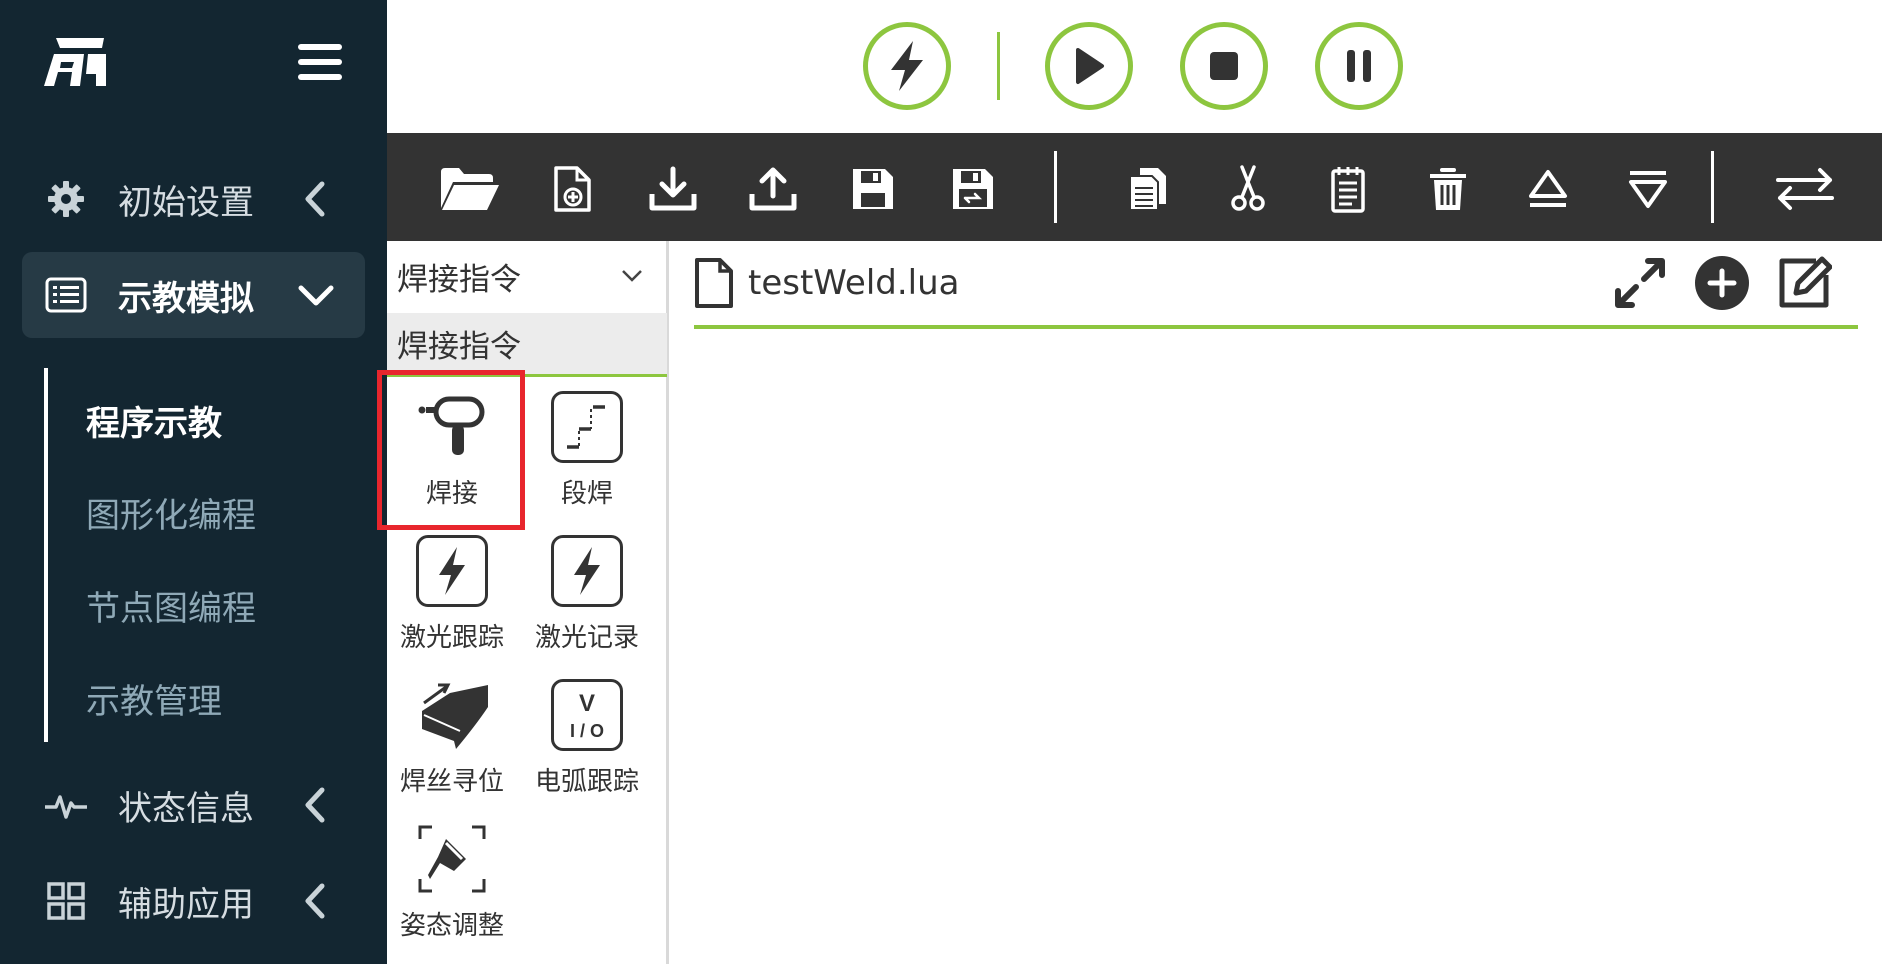 The width and height of the screenshot is (1882, 964). I want to click on menu-item-status-info: 状态信息, so click(193, 805).